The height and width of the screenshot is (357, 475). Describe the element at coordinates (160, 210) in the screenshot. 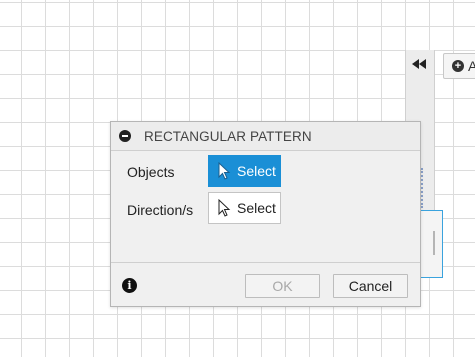

I see `directions-label: Direction/s` at that location.